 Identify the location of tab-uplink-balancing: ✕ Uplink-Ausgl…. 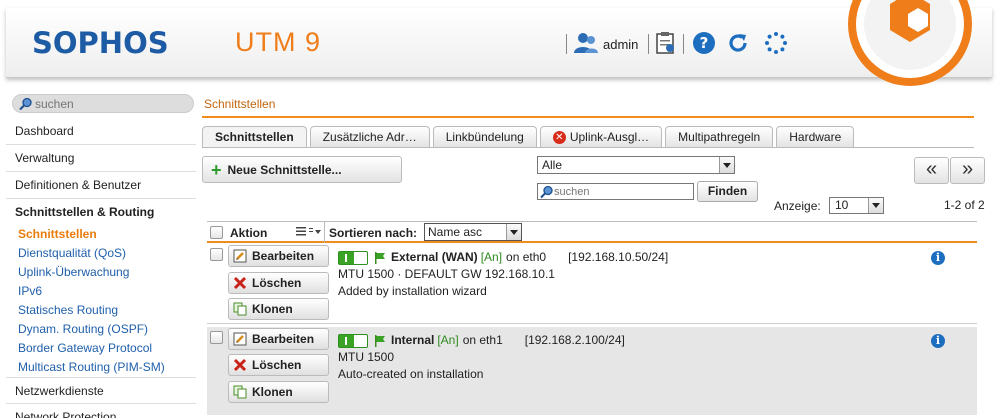
(601, 136).